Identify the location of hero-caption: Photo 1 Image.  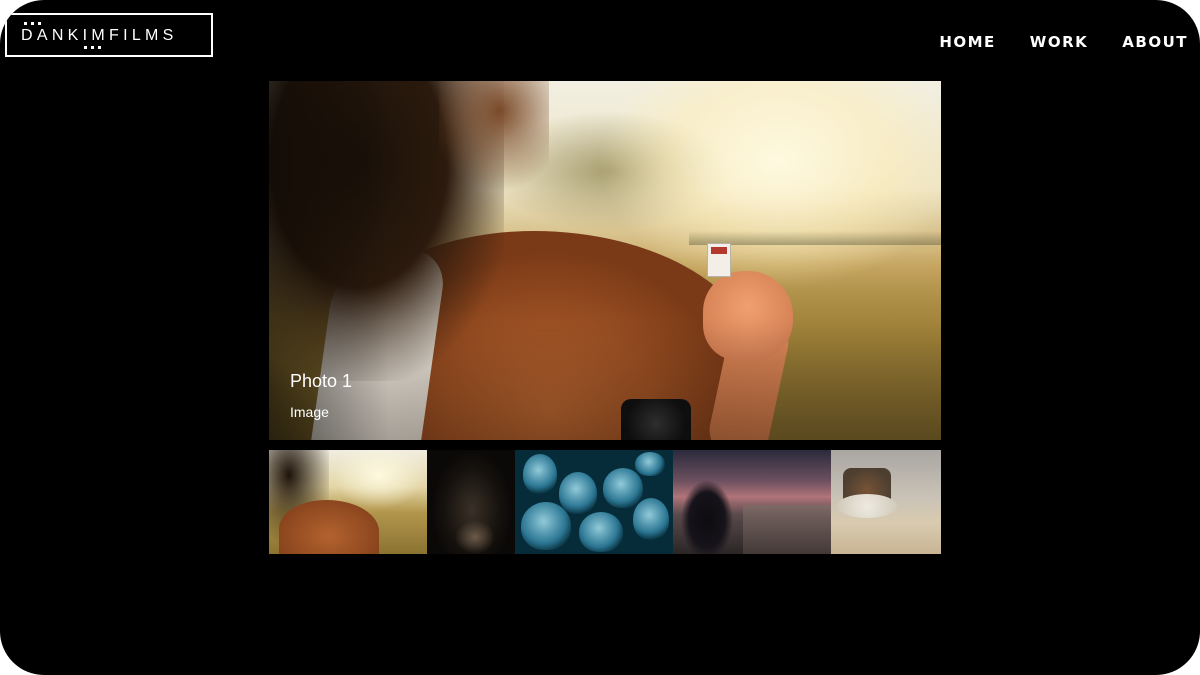
(321, 395).